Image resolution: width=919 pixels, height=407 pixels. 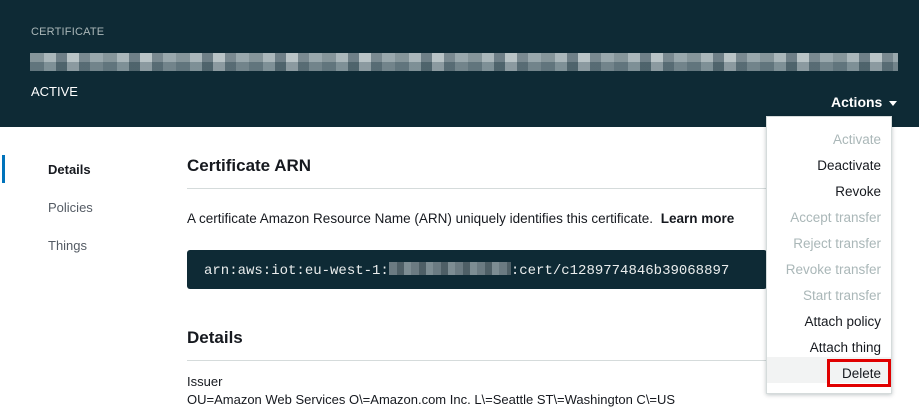 What do you see at coordinates (249, 165) in the screenshot?
I see `arn-heading: Certificate ARN` at bounding box center [249, 165].